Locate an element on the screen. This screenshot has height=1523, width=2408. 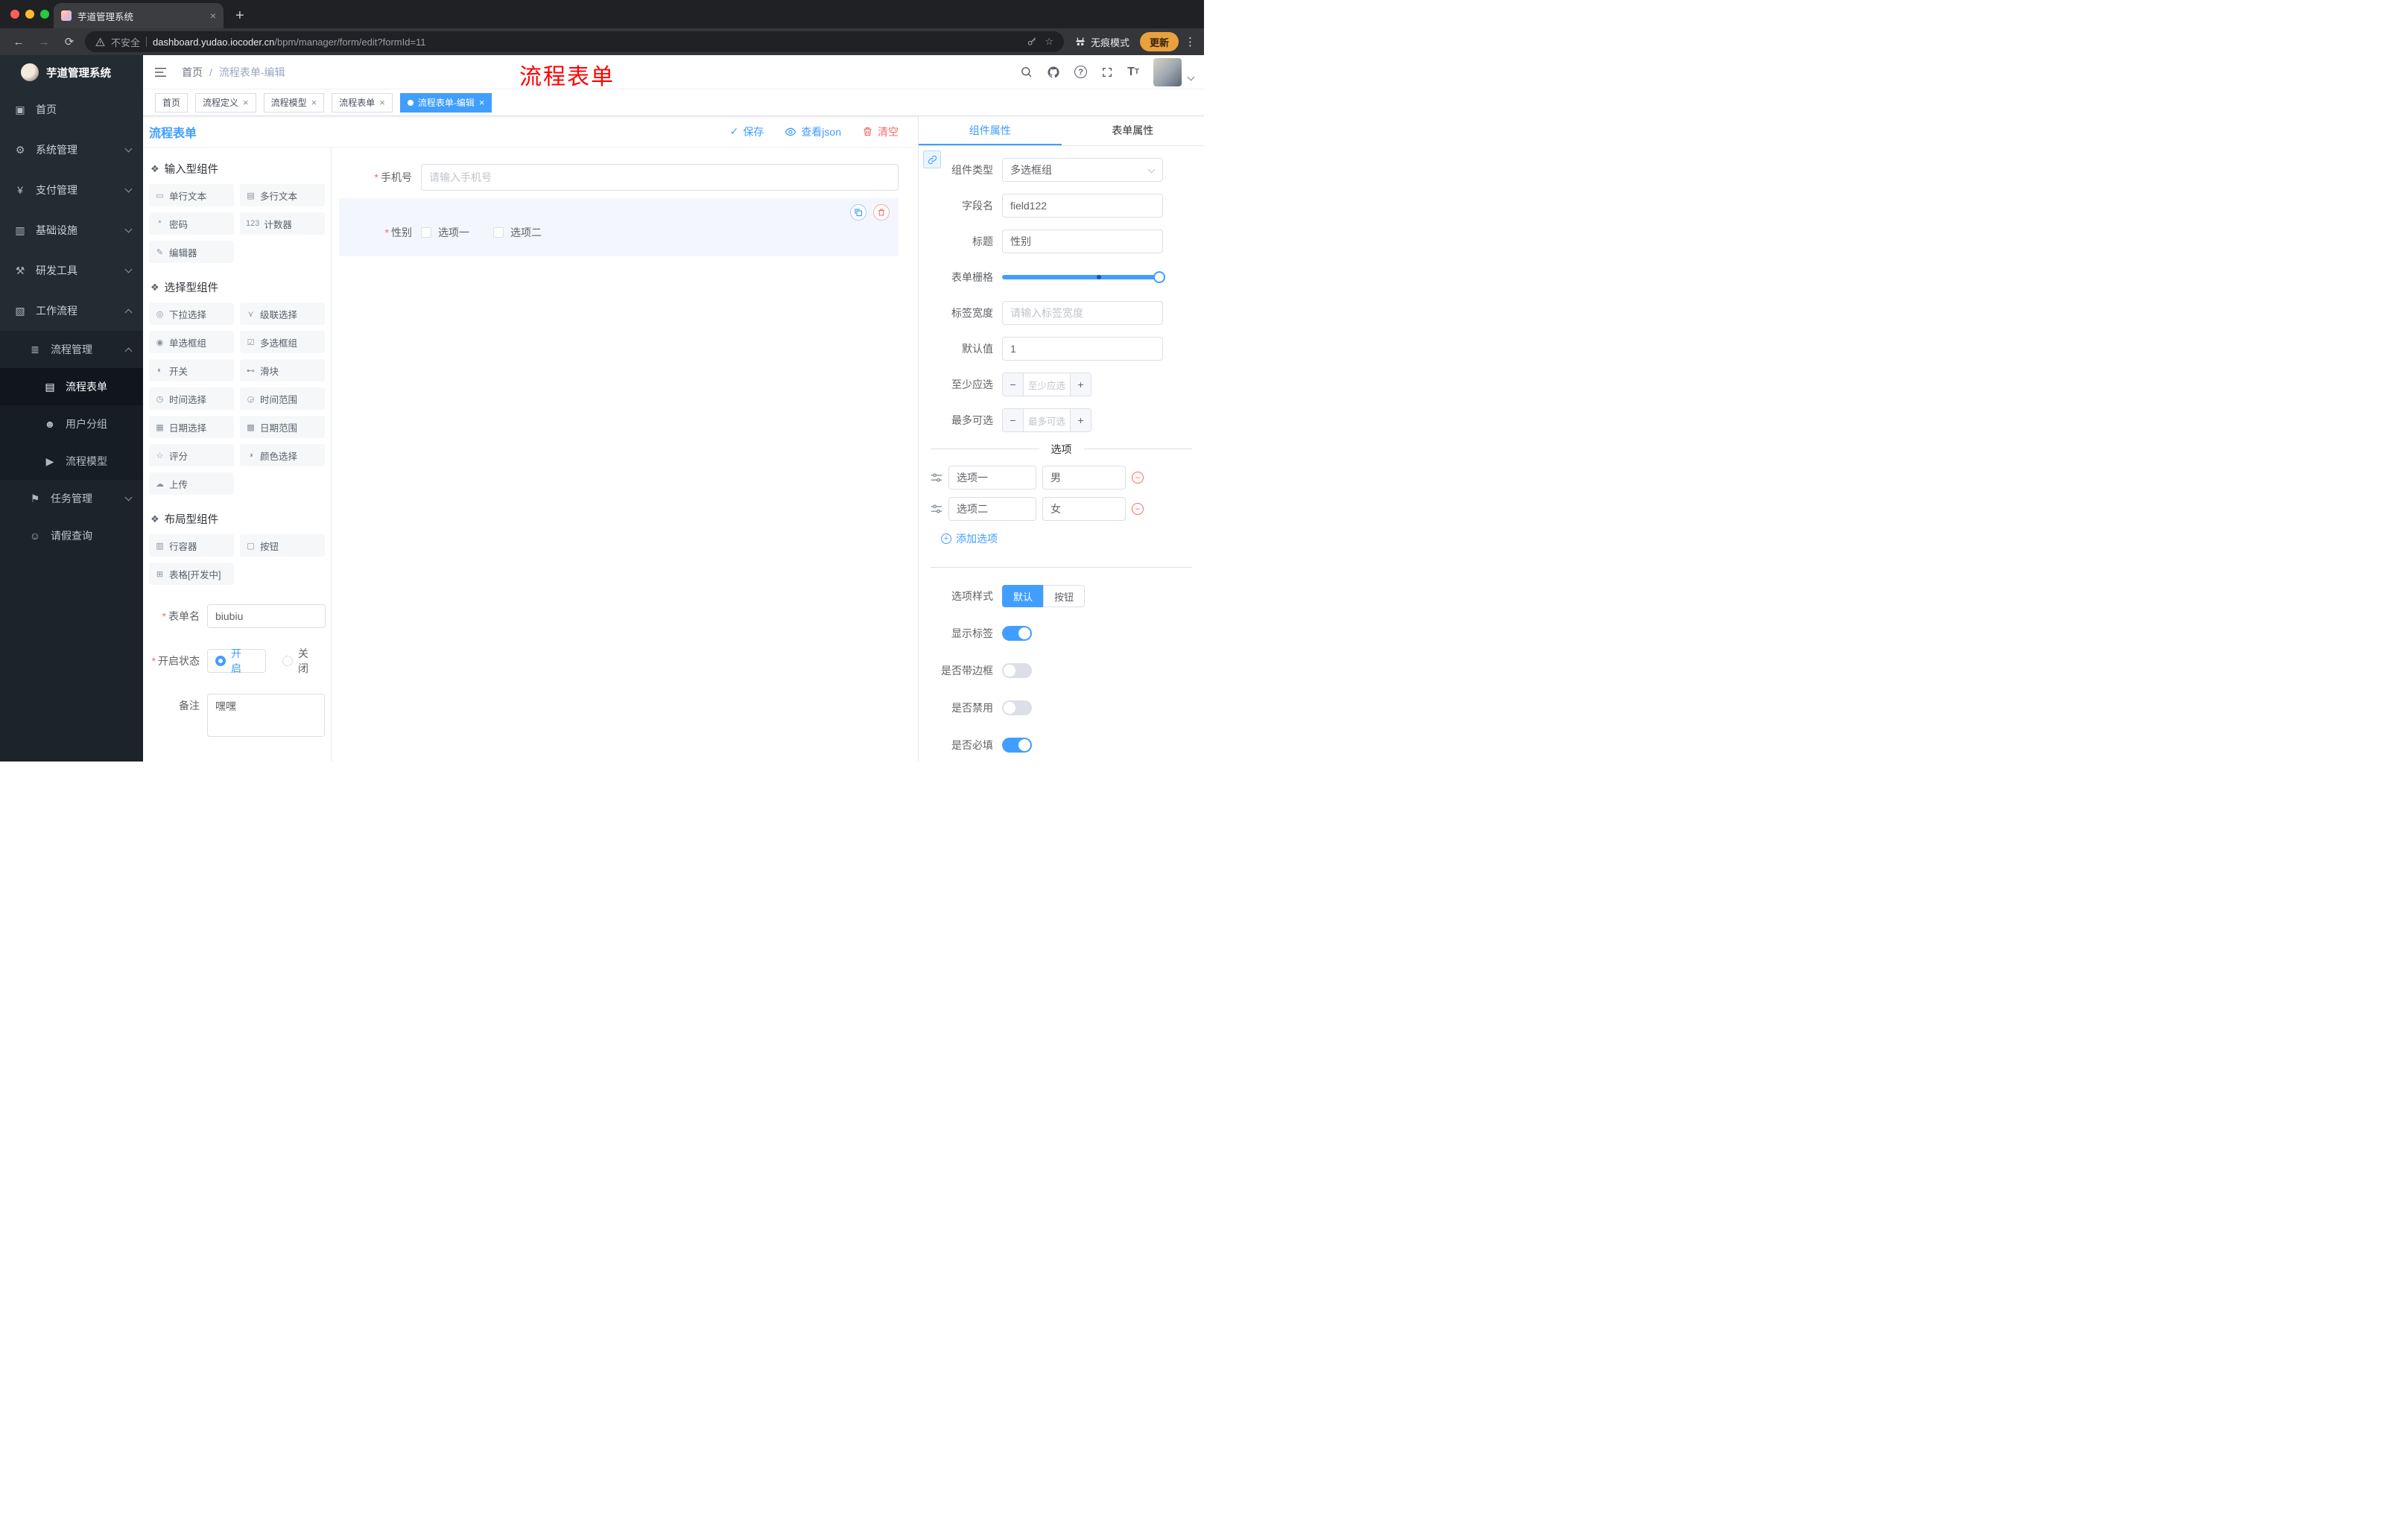
palette-item-date-range: ▩ 日期范围 is located at coordinates (282, 427).